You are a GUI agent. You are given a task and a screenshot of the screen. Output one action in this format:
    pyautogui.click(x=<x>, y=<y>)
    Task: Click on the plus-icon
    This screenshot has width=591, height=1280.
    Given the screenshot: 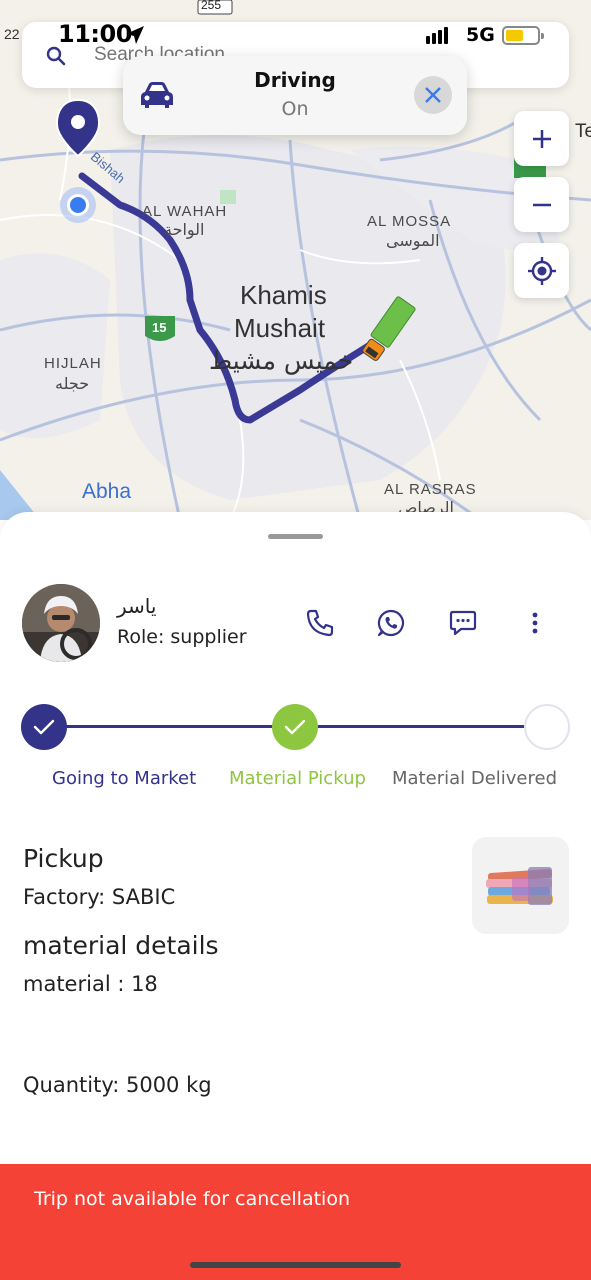 What is the action you would take?
    pyautogui.click(x=541, y=138)
    